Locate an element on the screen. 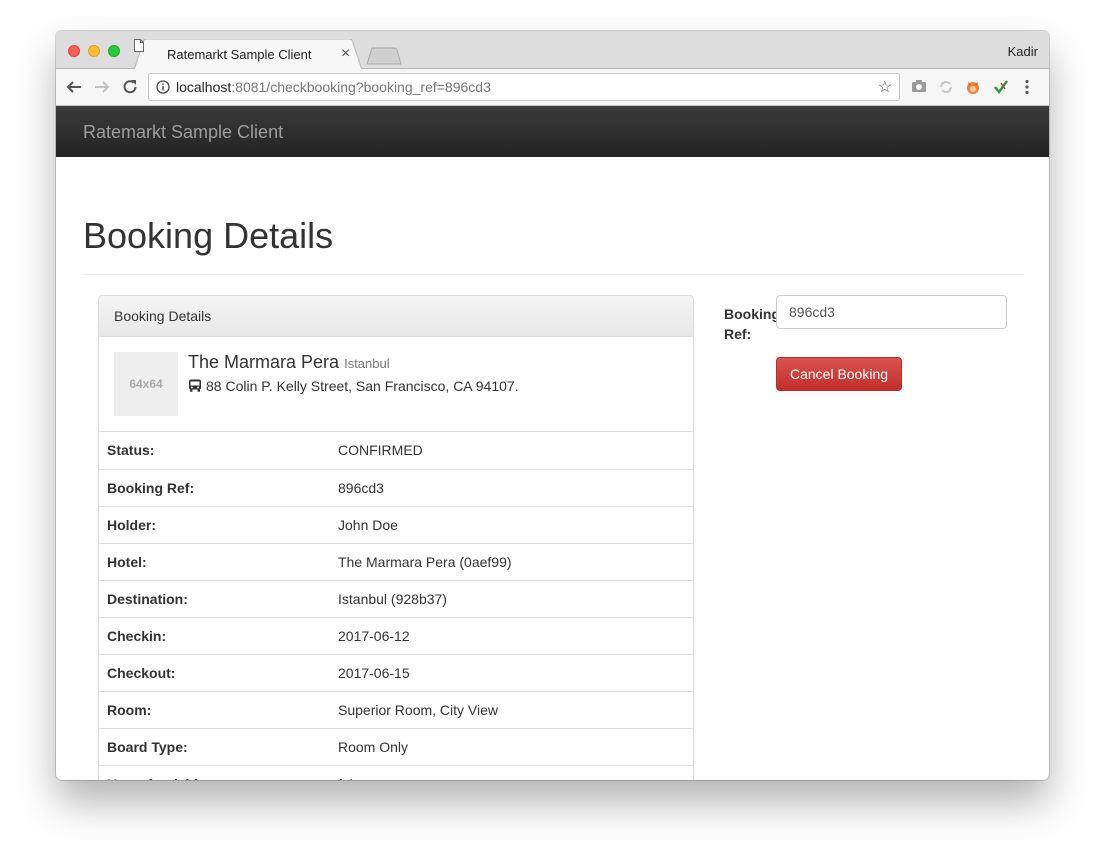  table-row: Checkout: 2017-06-15 is located at coordinates (396, 673).